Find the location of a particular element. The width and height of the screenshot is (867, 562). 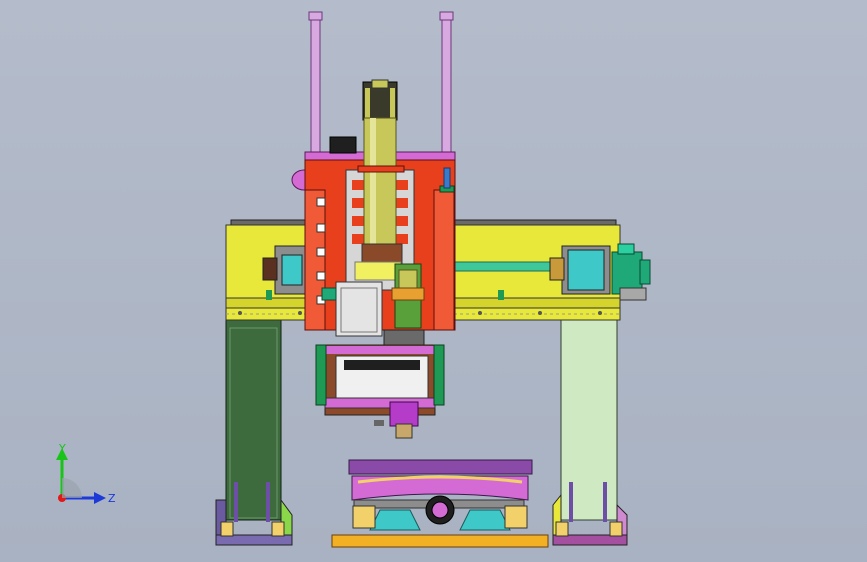

triad-y-label: Y is located at coordinates (62, 448).